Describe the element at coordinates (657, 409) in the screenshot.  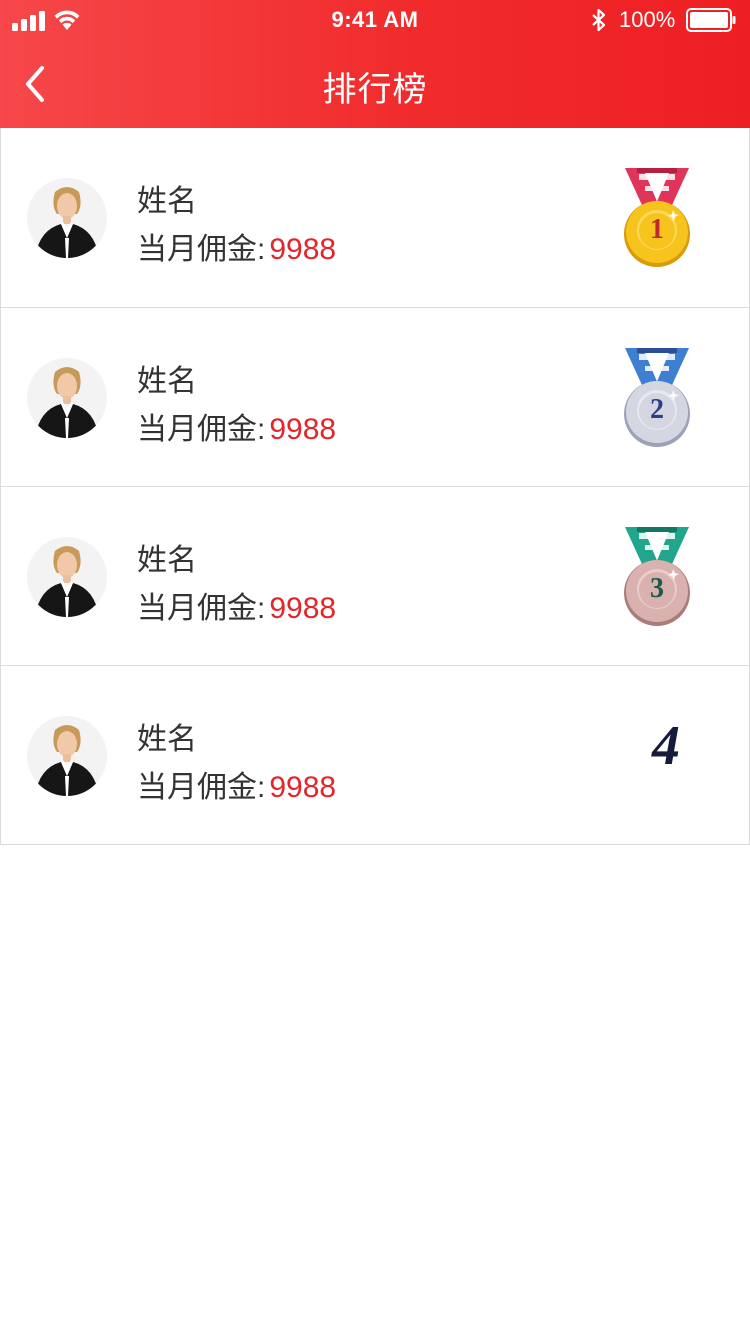
I see `medal-number: 2` at that location.